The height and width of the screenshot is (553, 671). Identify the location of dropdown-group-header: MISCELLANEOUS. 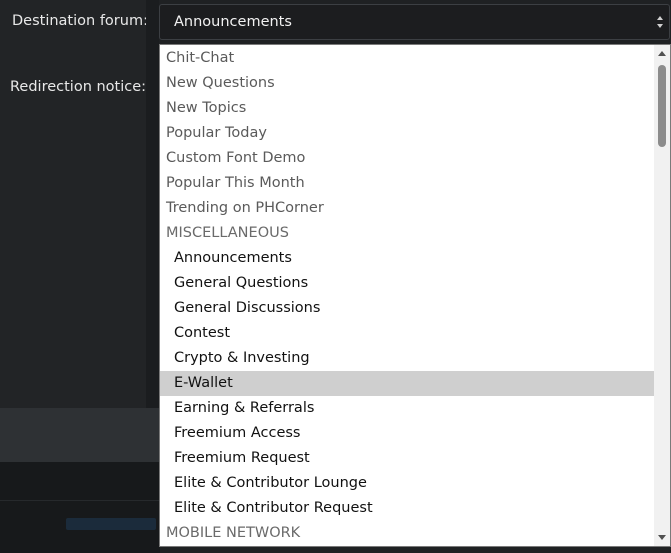
(227, 233).